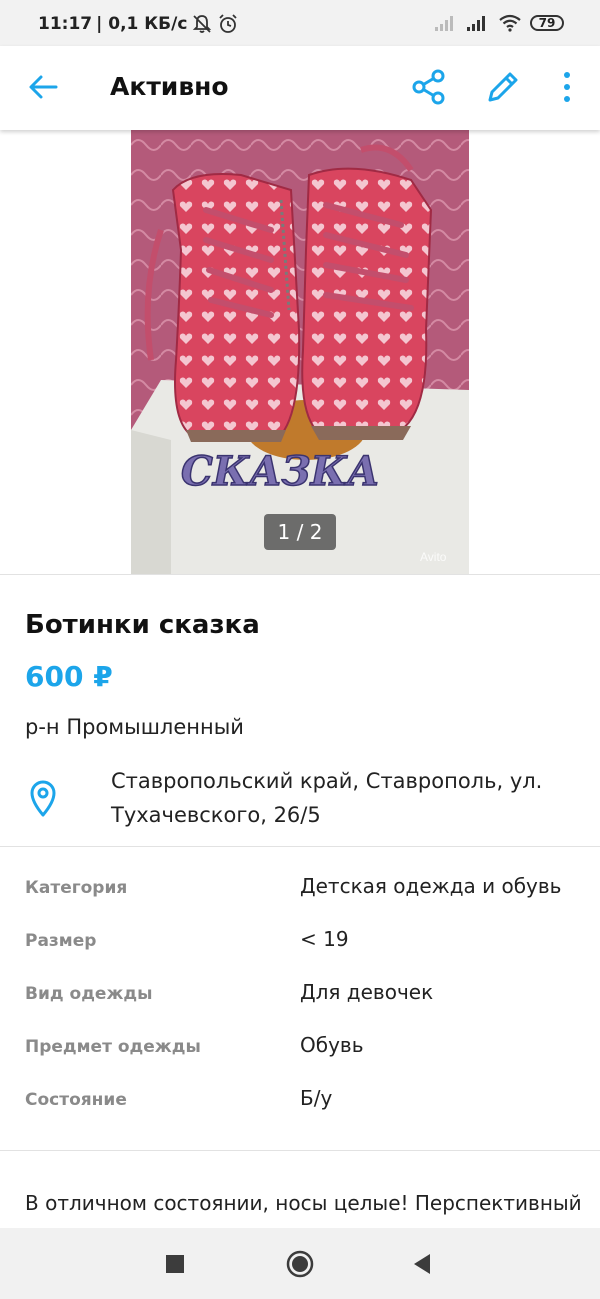  What do you see at coordinates (43, 798) in the screenshot?
I see `location-pin-icon` at bounding box center [43, 798].